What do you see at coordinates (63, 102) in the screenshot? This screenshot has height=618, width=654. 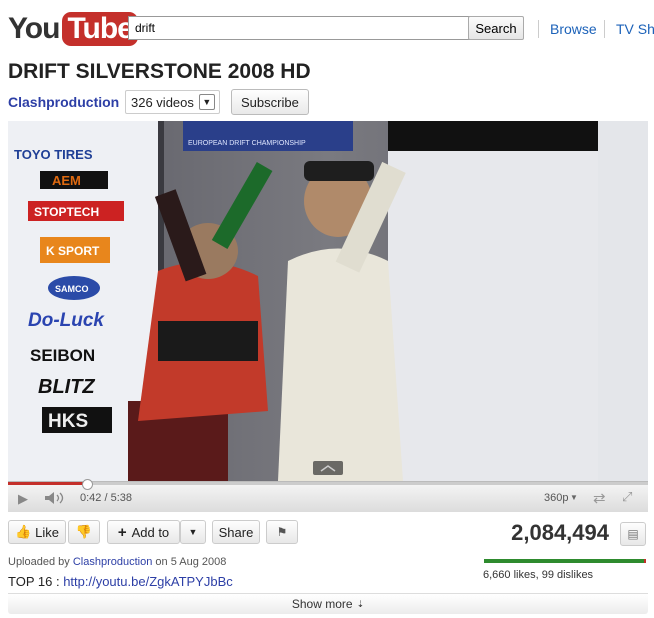 I see `channel-name: Clashproduction` at bounding box center [63, 102].